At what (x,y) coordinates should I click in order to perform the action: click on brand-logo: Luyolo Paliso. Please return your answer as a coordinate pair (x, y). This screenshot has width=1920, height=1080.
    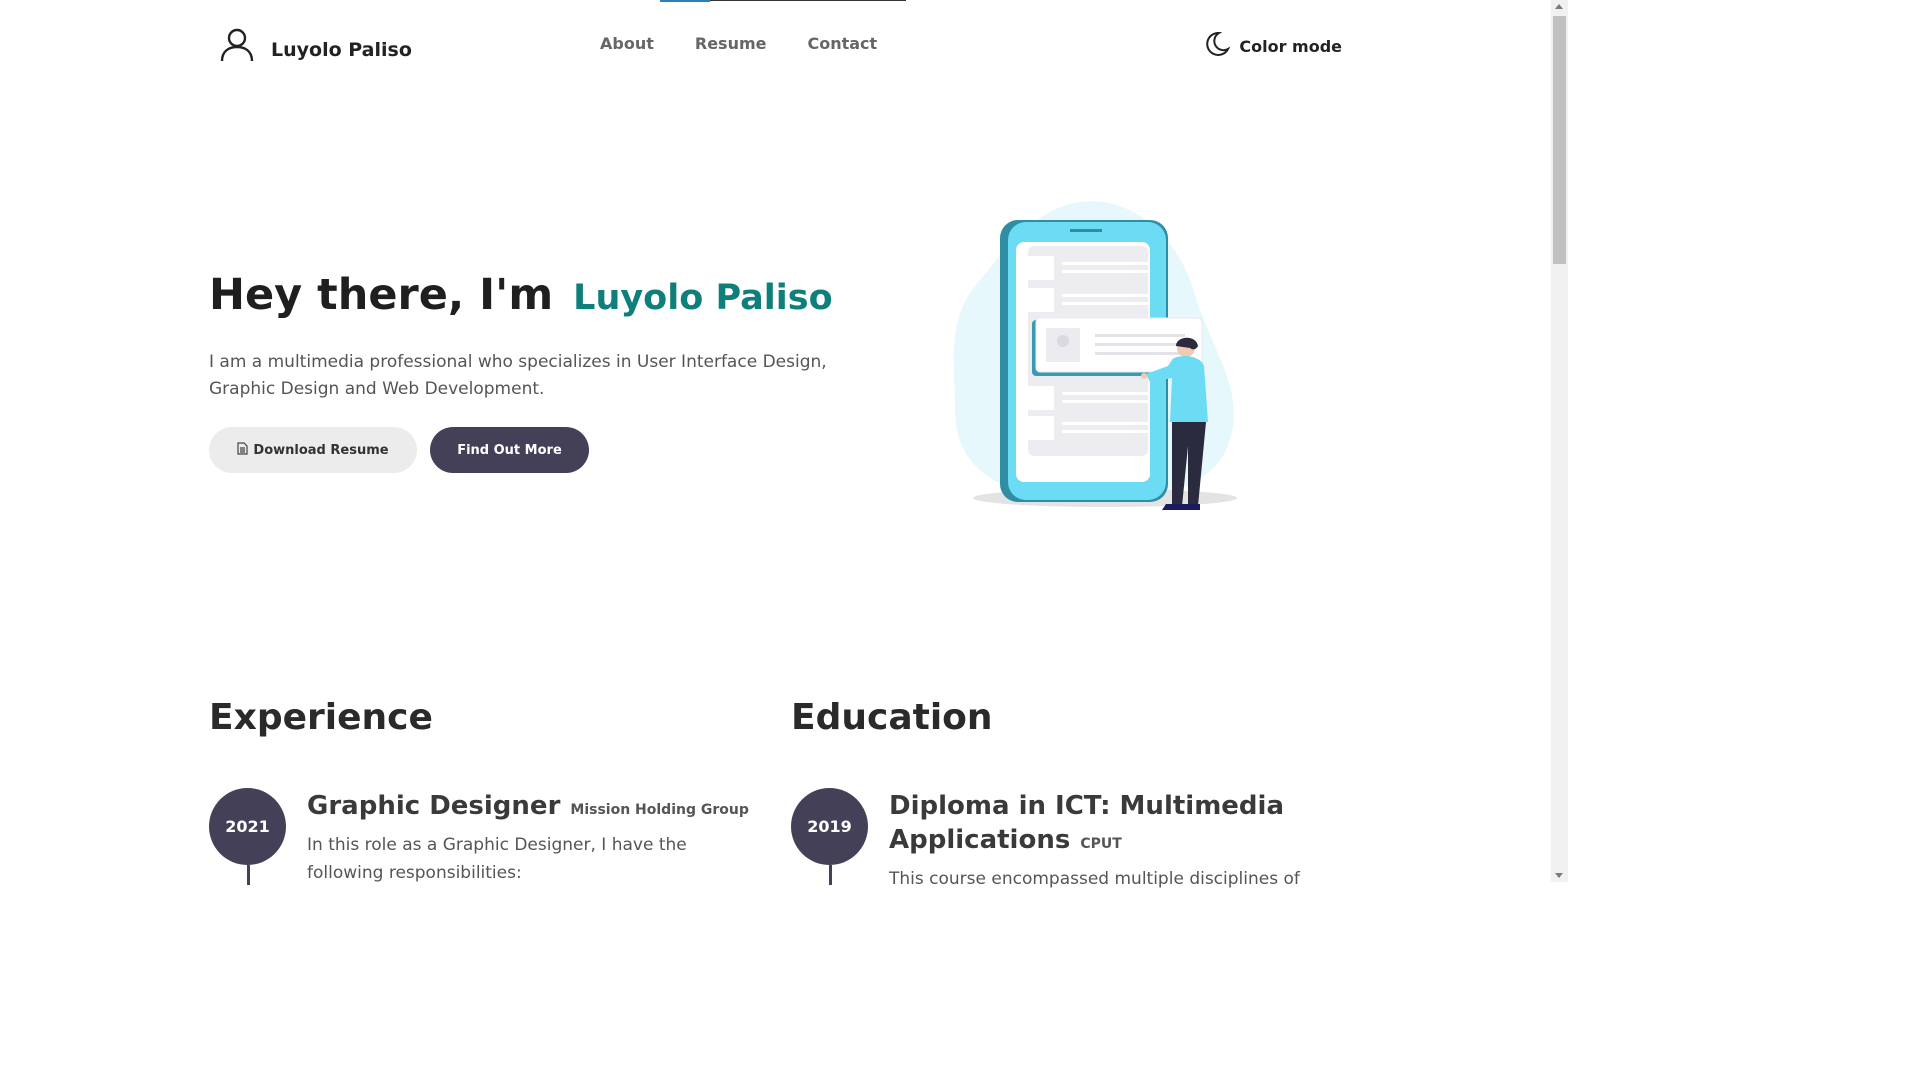
    Looking at the image, I should click on (315, 46).